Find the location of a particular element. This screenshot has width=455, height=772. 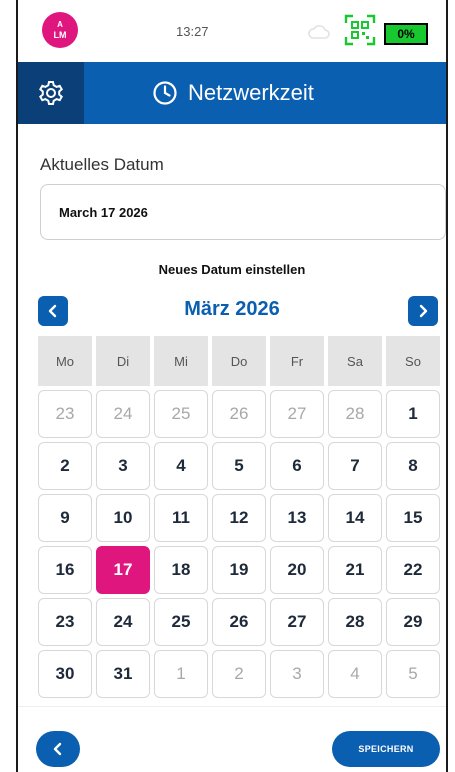

save-button: SPEICHERN is located at coordinates (386, 749).